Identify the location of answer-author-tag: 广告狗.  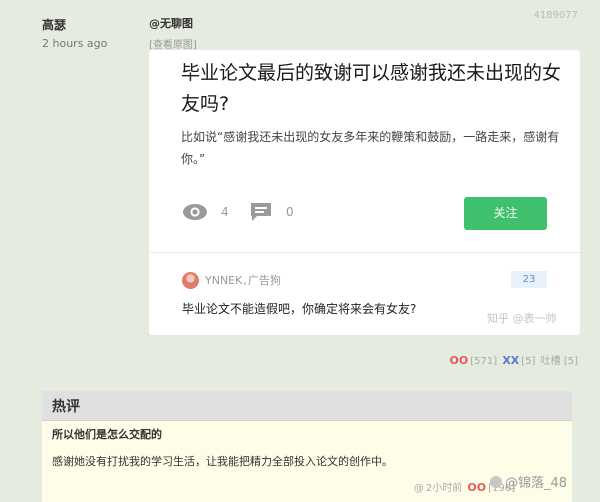
(264, 280).